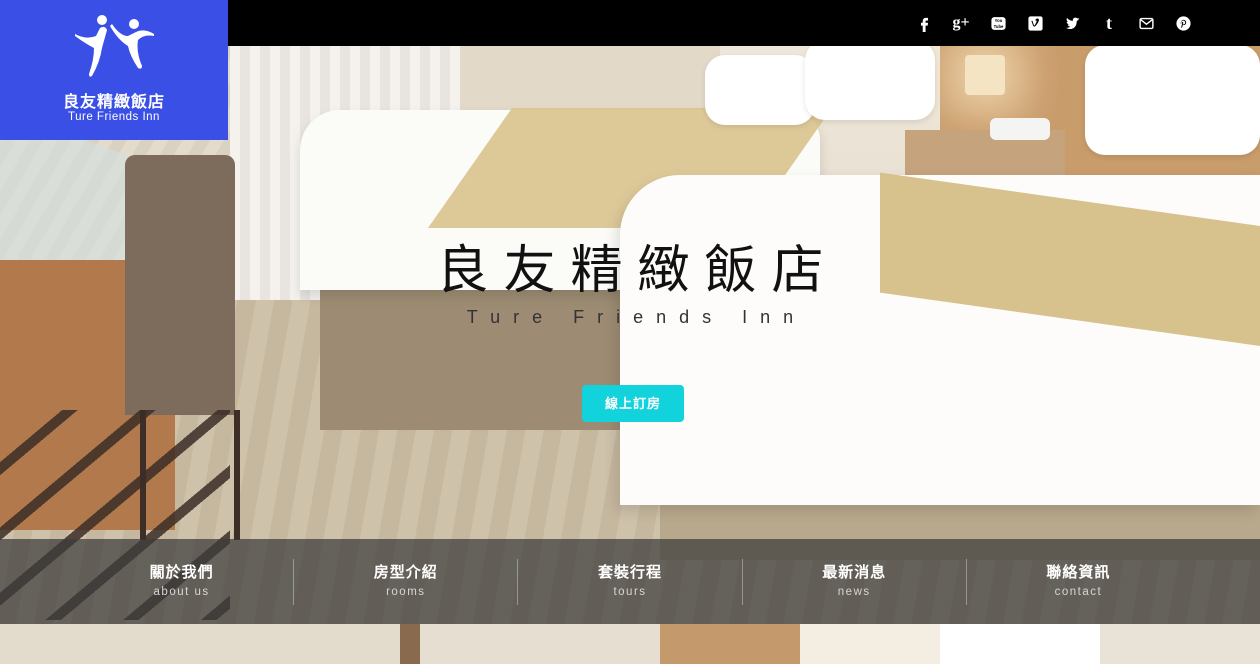 The height and width of the screenshot is (664, 1260). I want to click on bedside-lamp, so click(985, 75).